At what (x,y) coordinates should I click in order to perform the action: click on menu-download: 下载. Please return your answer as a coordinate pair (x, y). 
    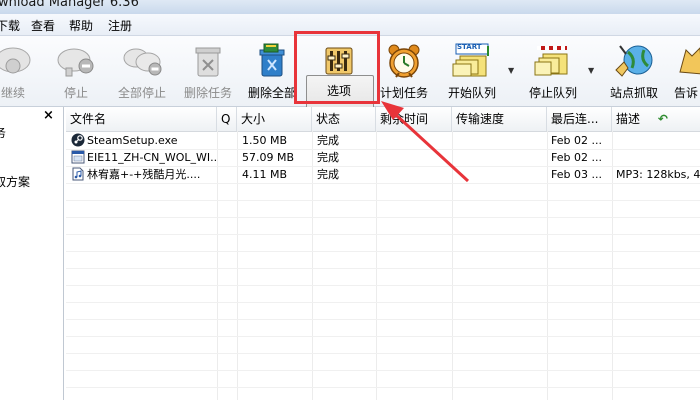
    Looking at the image, I should click on (10, 25).